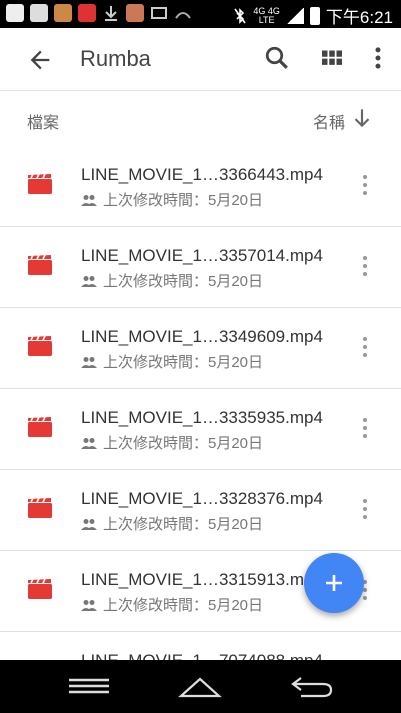 The width and height of the screenshot is (401, 713). What do you see at coordinates (200, 59) in the screenshot?
I see `app-bar: Rumba` at bounding box center [200, 59].